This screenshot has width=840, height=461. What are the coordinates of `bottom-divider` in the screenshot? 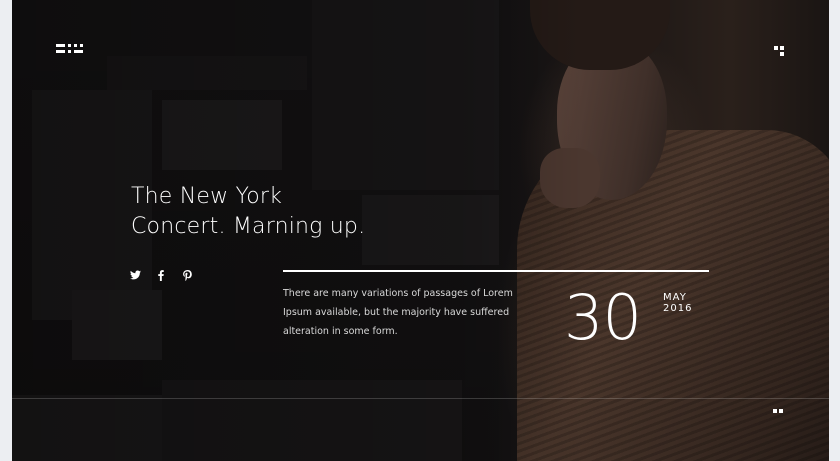 It's located at (420, 398).